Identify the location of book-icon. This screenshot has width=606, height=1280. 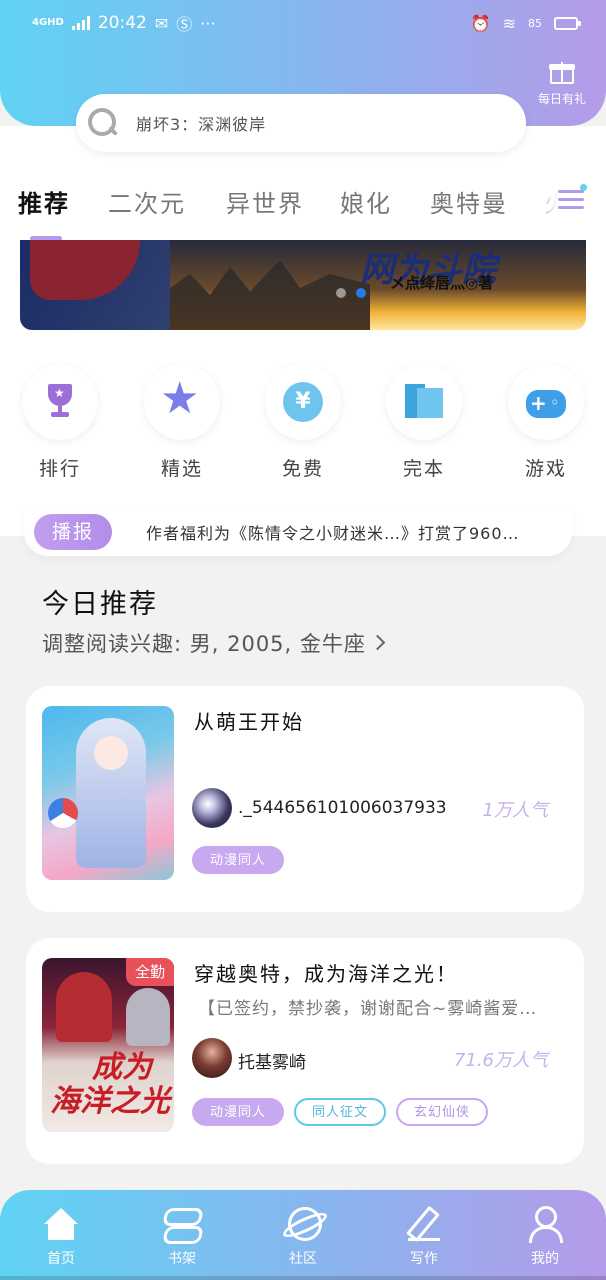
(424, 401).